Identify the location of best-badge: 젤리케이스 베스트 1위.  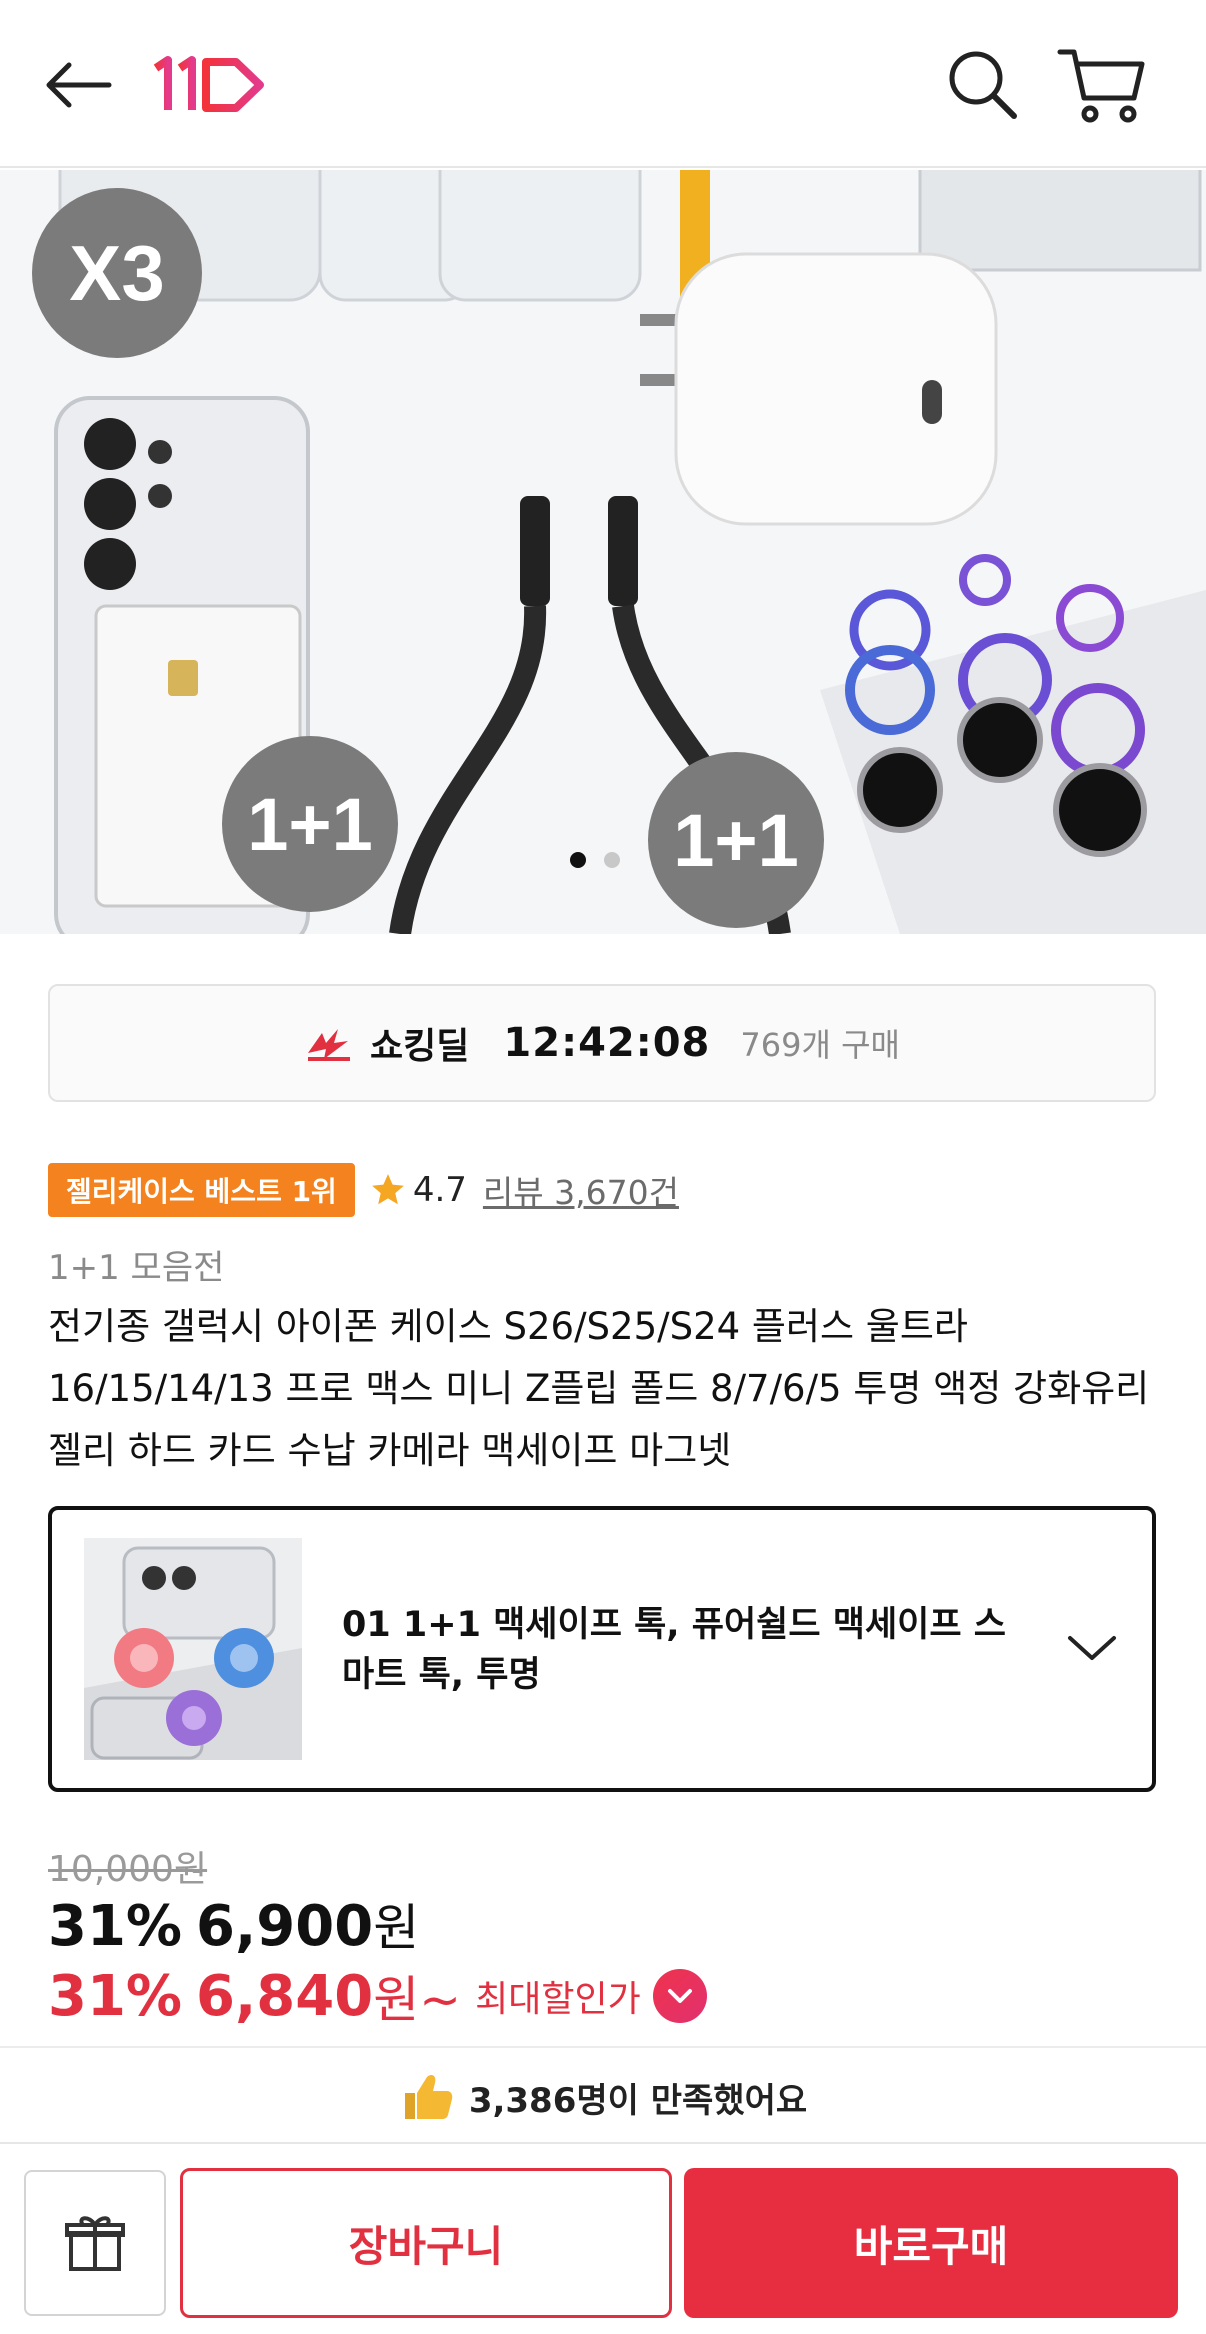
(201, 1190).